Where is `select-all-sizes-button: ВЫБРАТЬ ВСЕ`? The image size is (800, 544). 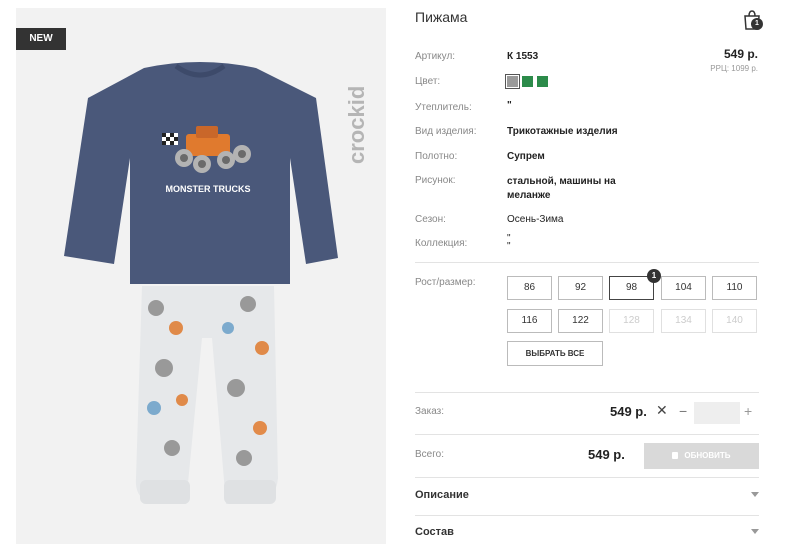 select-all-sizes-button: ВЫБРАТЬ ВСЕ is located at coordinates (555, 353).